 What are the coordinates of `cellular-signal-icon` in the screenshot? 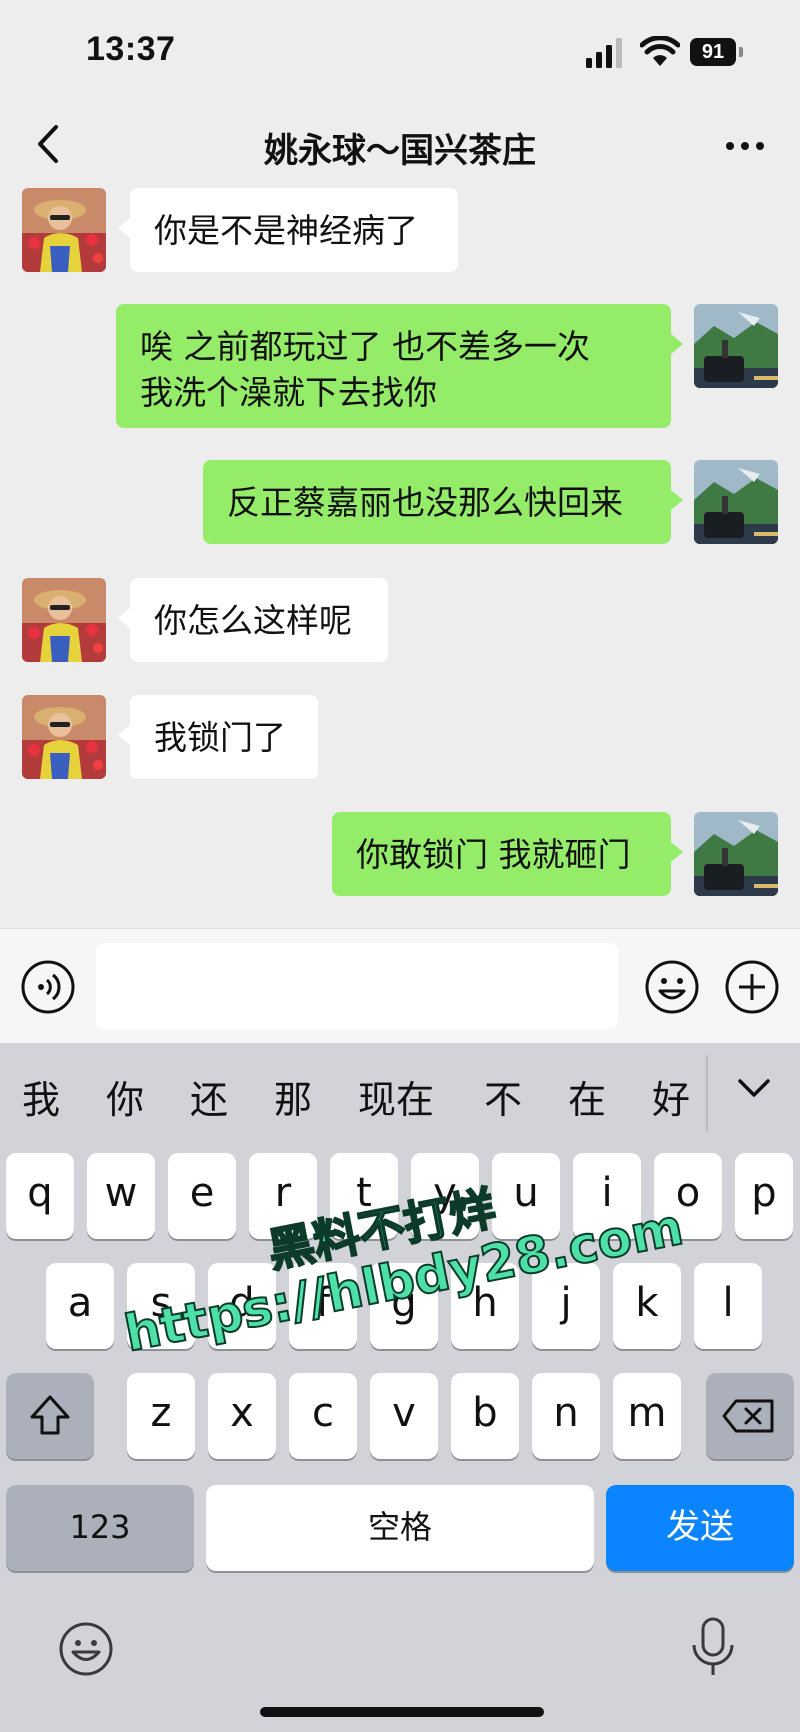 It's located at (604, 53).